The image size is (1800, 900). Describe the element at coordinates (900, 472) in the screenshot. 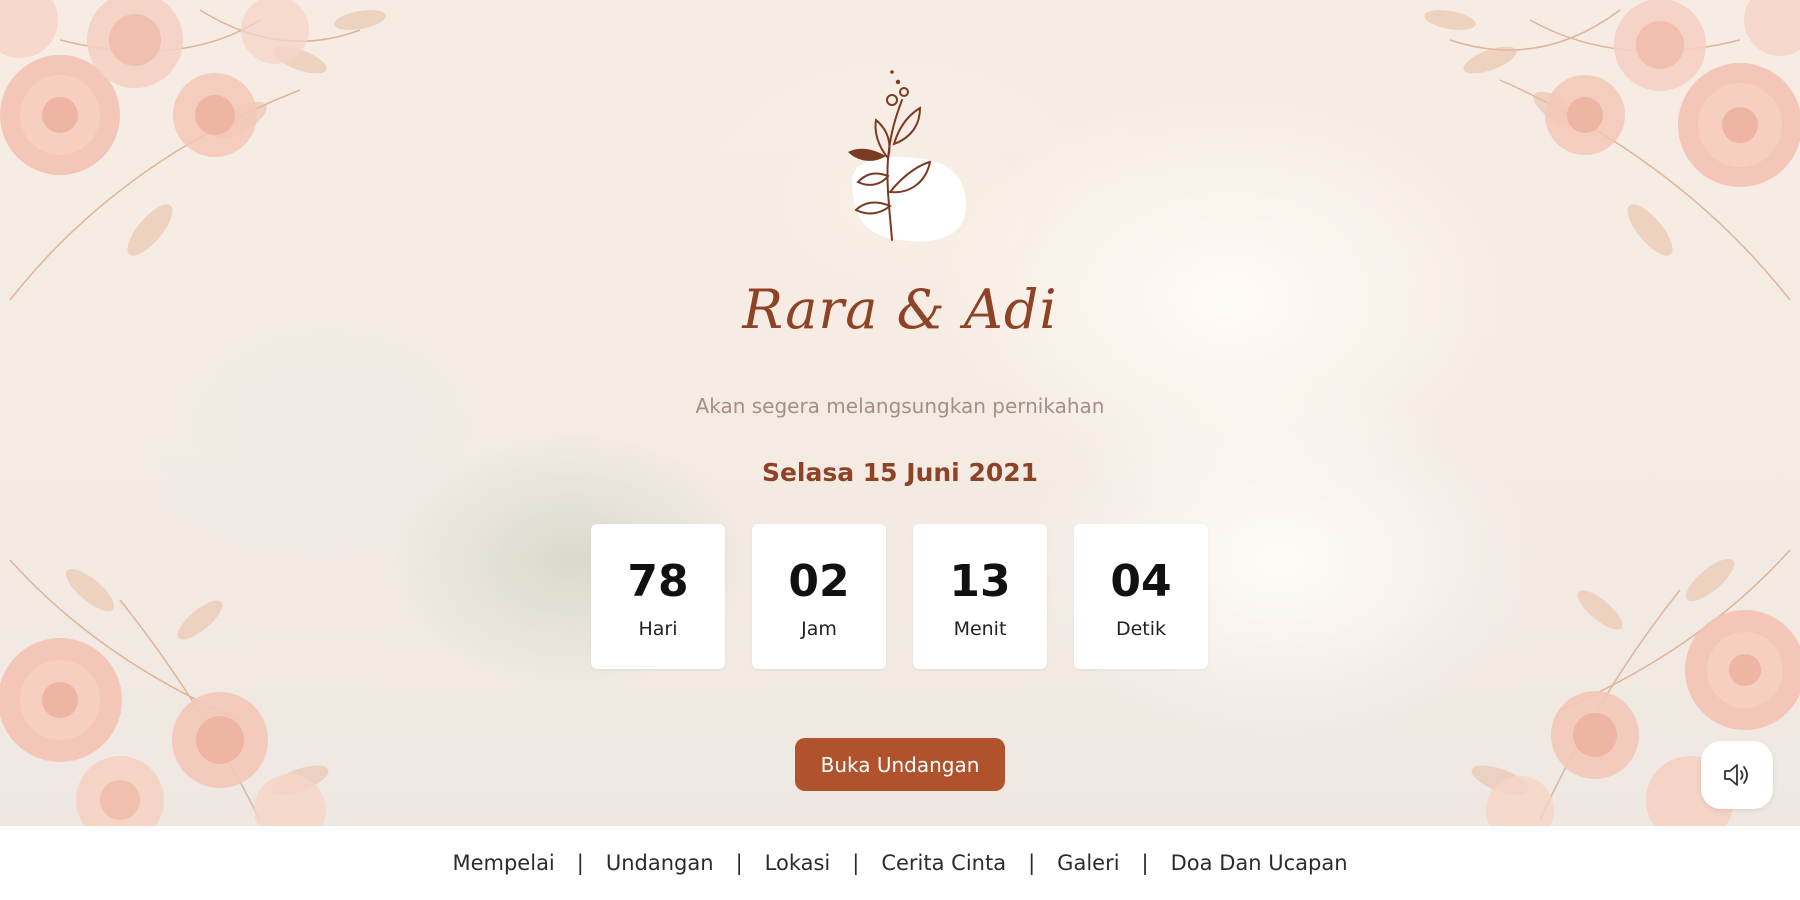

I see `wedding-date: Selasa 15 Juni 2021` at that location.